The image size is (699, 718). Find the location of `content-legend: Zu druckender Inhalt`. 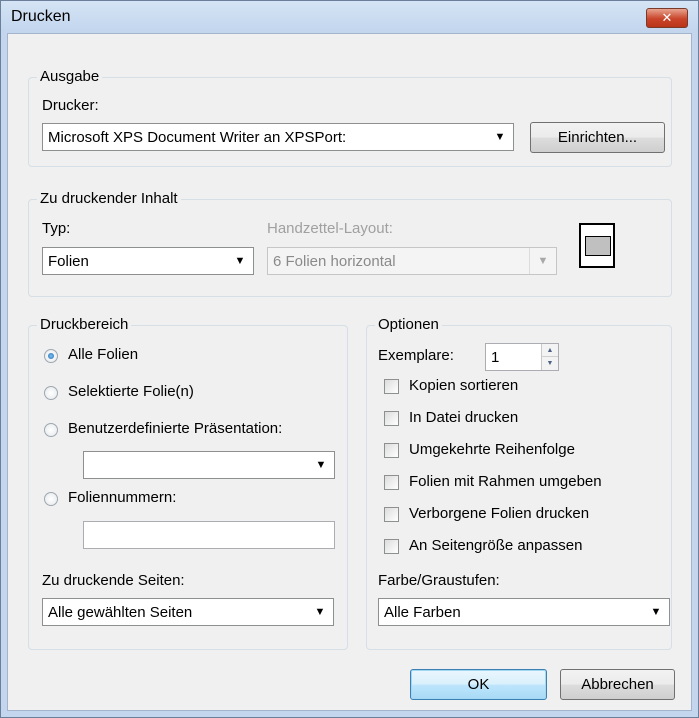

content-legend: Zu druckender Inhalt is located at coordinates (109, 198).